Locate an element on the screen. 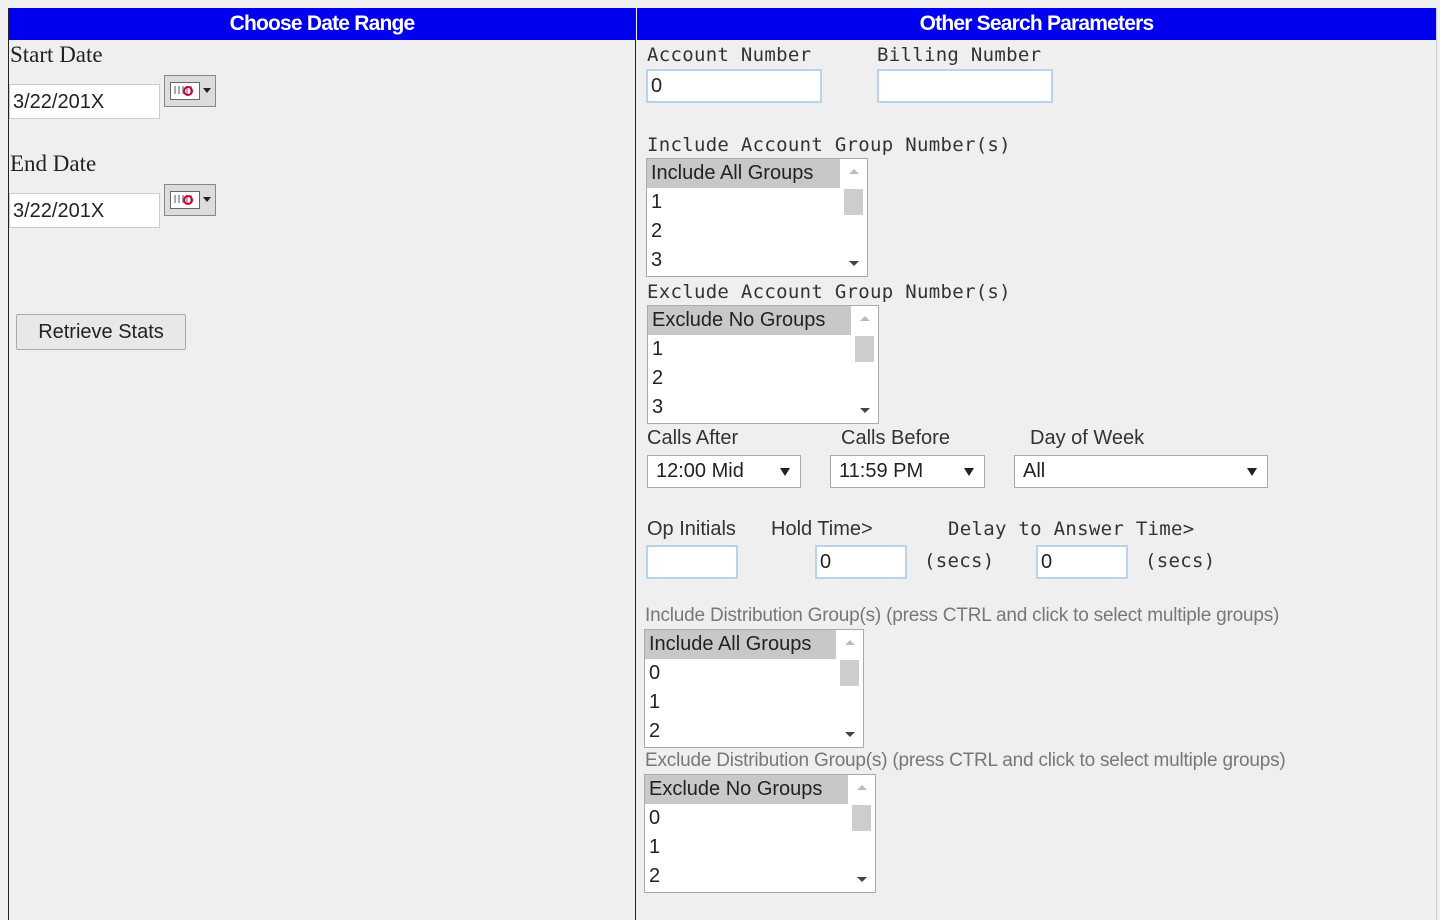 The image size is (1440, 920). op-initials-input is located at coordinates (692, 562).